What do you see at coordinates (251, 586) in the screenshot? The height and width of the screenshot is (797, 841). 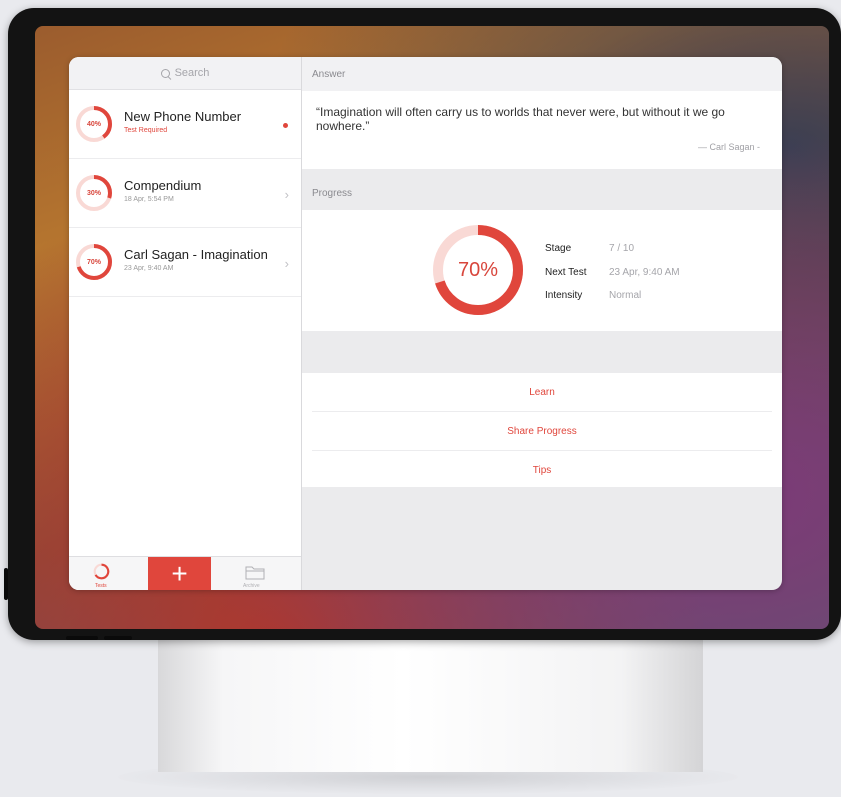 I see `tab-archive-label: Archive` at bounding box center [251, 586].